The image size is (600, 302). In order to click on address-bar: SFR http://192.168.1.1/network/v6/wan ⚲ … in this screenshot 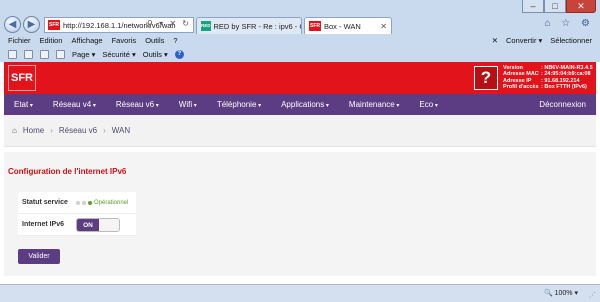, I will do `click(119, 25)`.